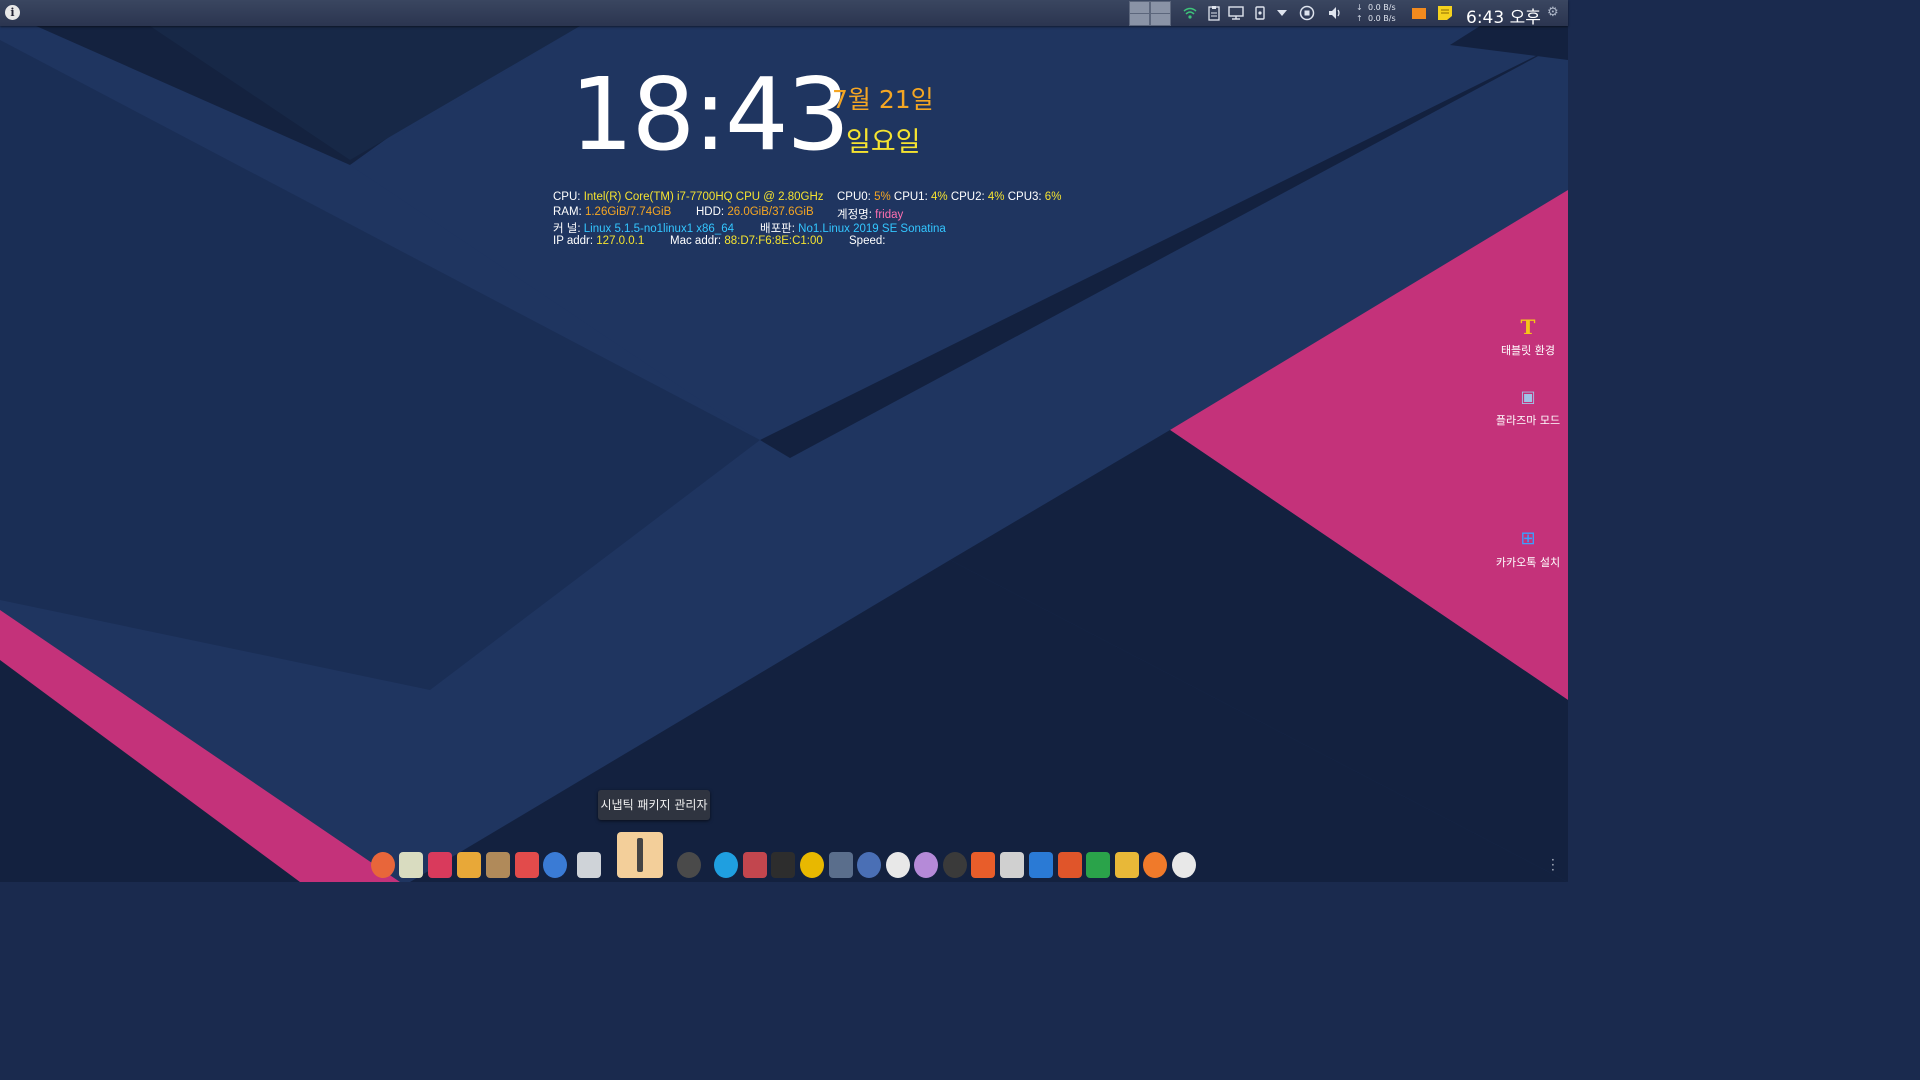 The image size is (1920, 1080). What do you see at coordinates (573, 241) in the screenshot?
I see `ip-label: IP addr:` at bounding box center [573, 241].